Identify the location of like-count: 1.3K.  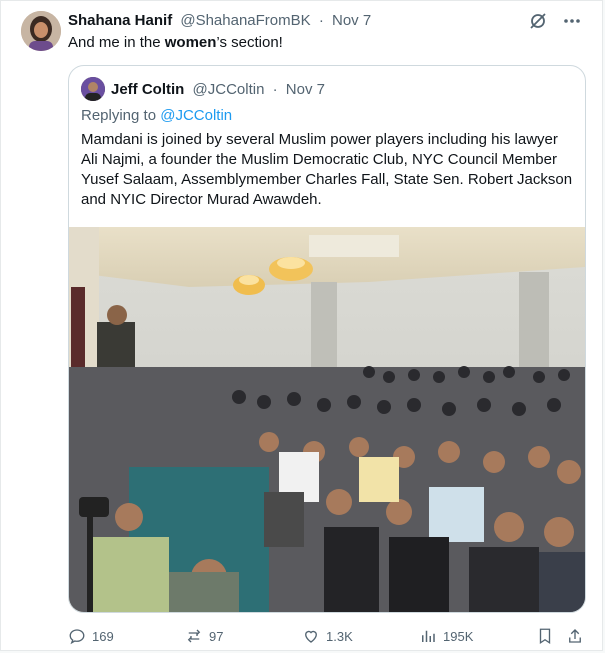
(339, 636).